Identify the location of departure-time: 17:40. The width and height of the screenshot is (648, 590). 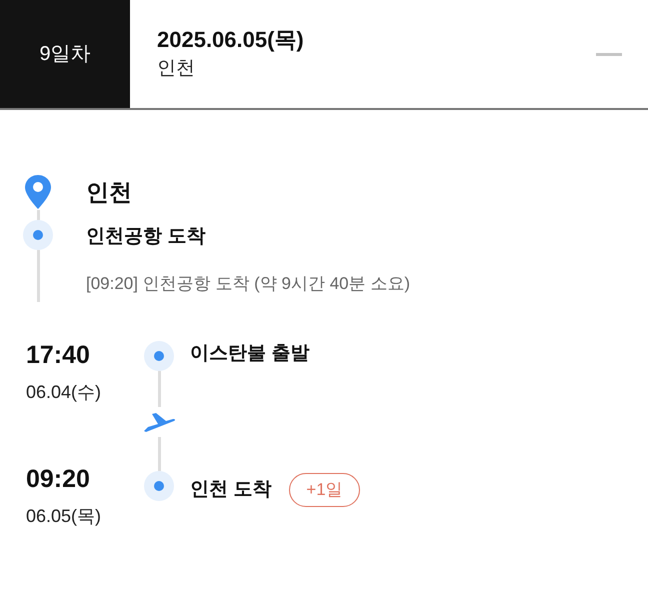
(58, 355).